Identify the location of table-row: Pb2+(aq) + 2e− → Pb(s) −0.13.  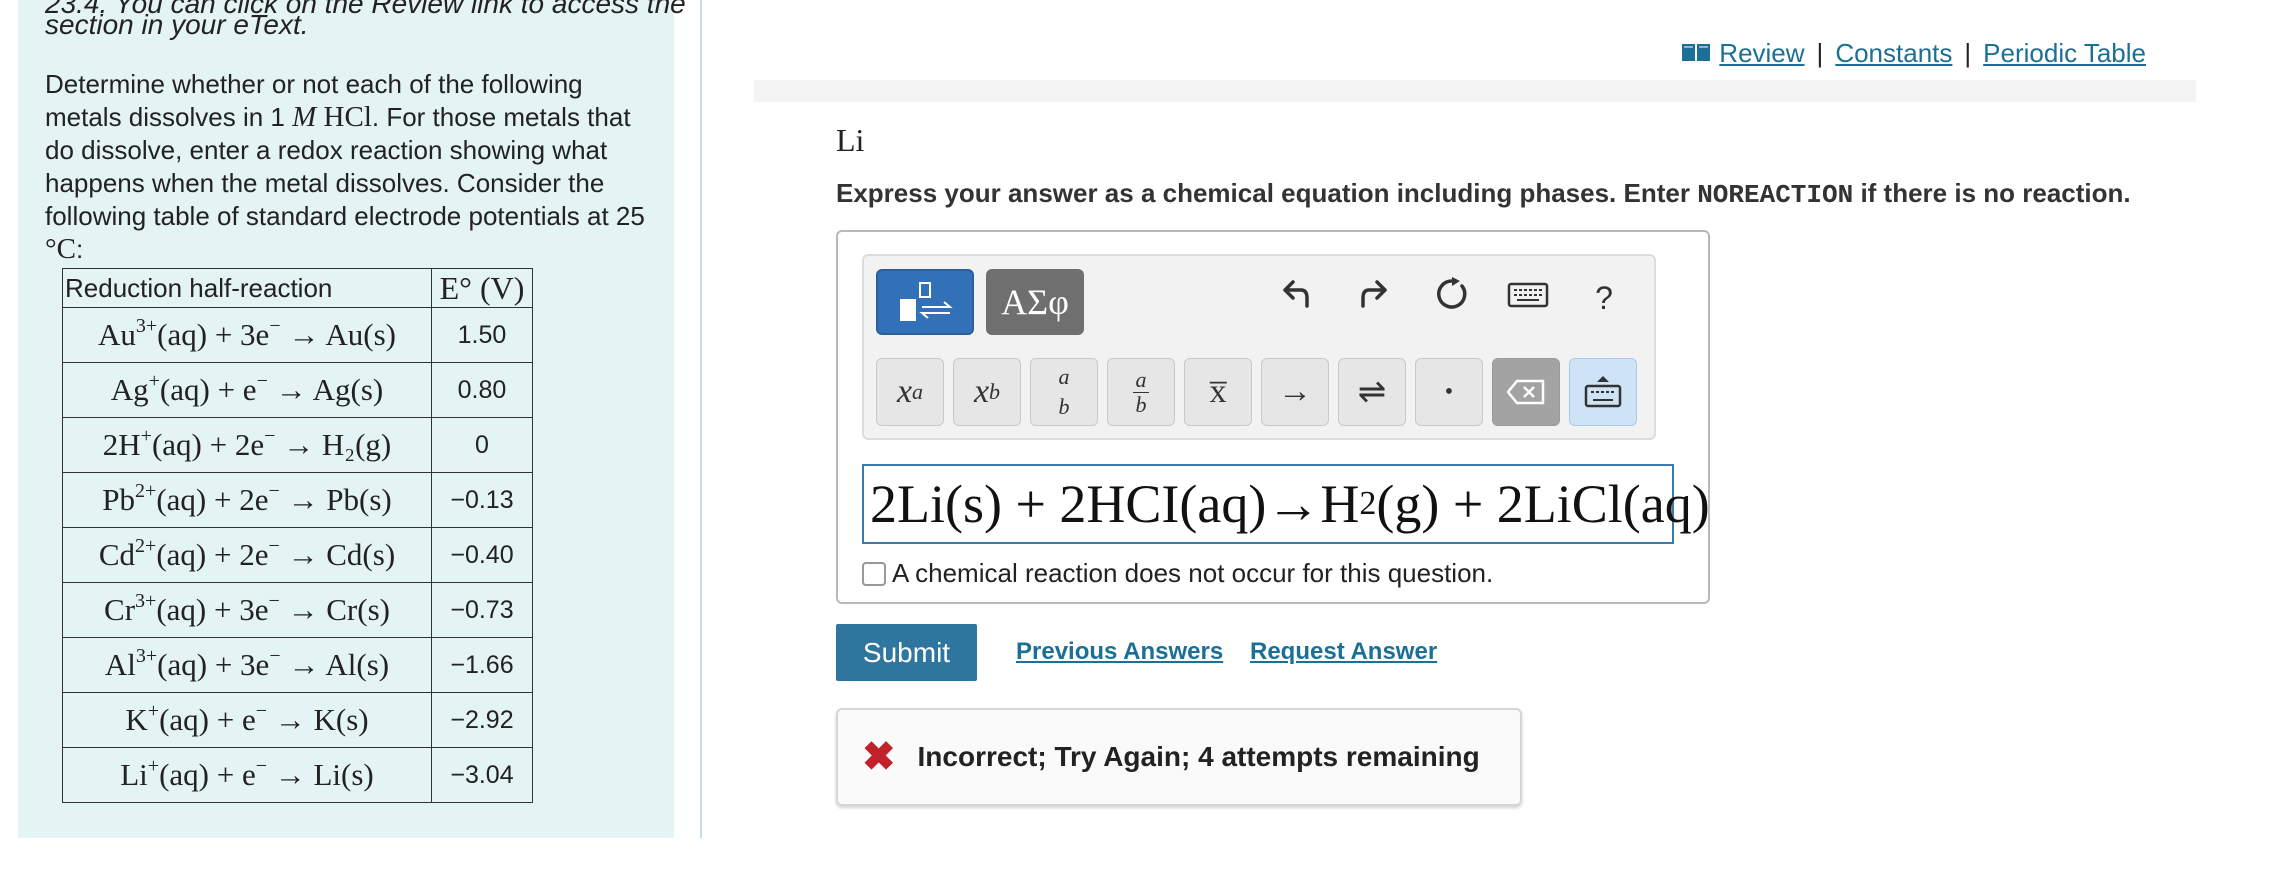
(297, 500).